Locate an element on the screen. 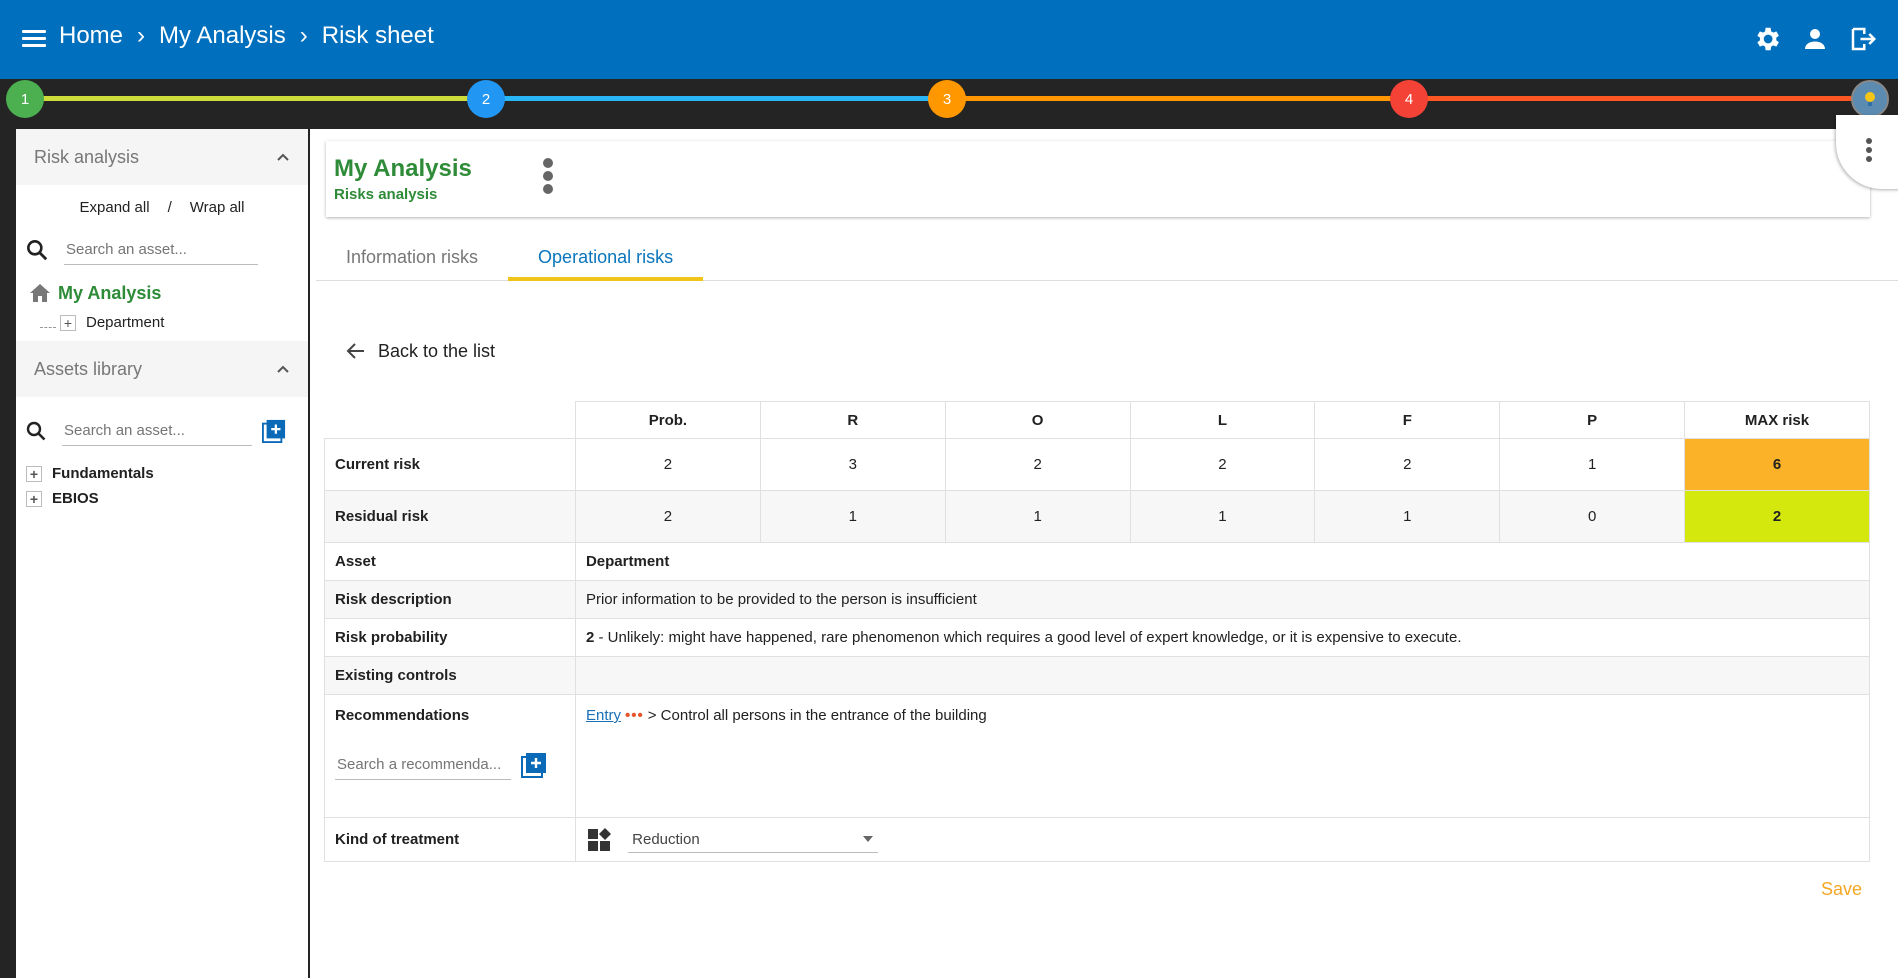 The height and width of the screenshot is (978, 1898). library-item-ebios: + EBIOS is located at coordinates (162, 498).